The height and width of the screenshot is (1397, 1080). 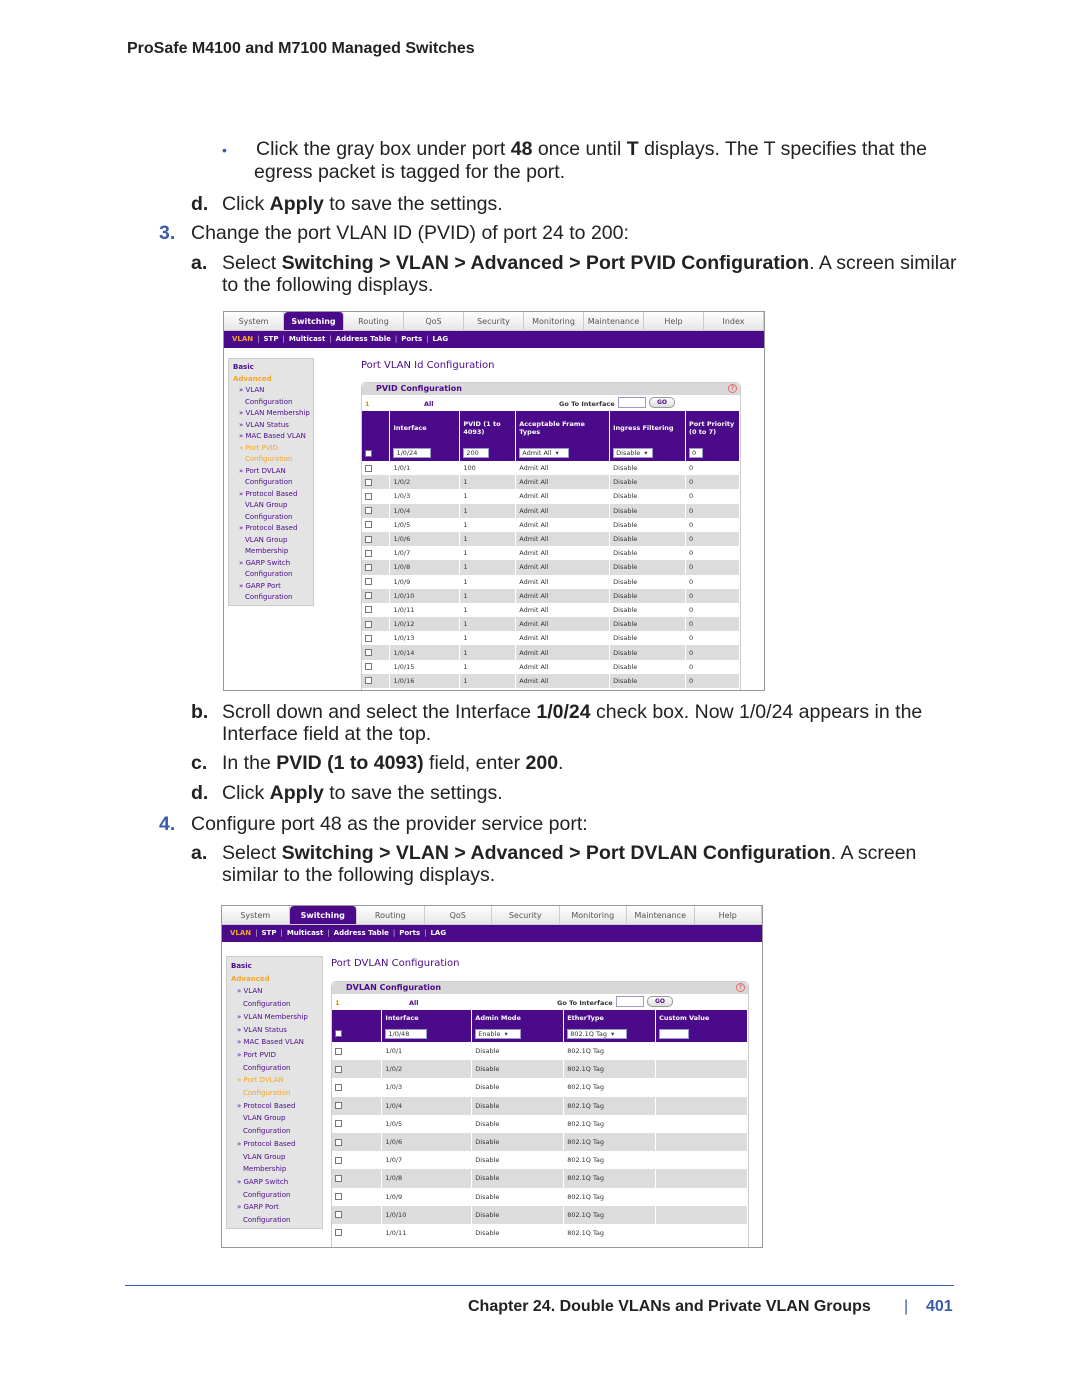 I want to click on help-icon: ?, so click(x=740, y=987).